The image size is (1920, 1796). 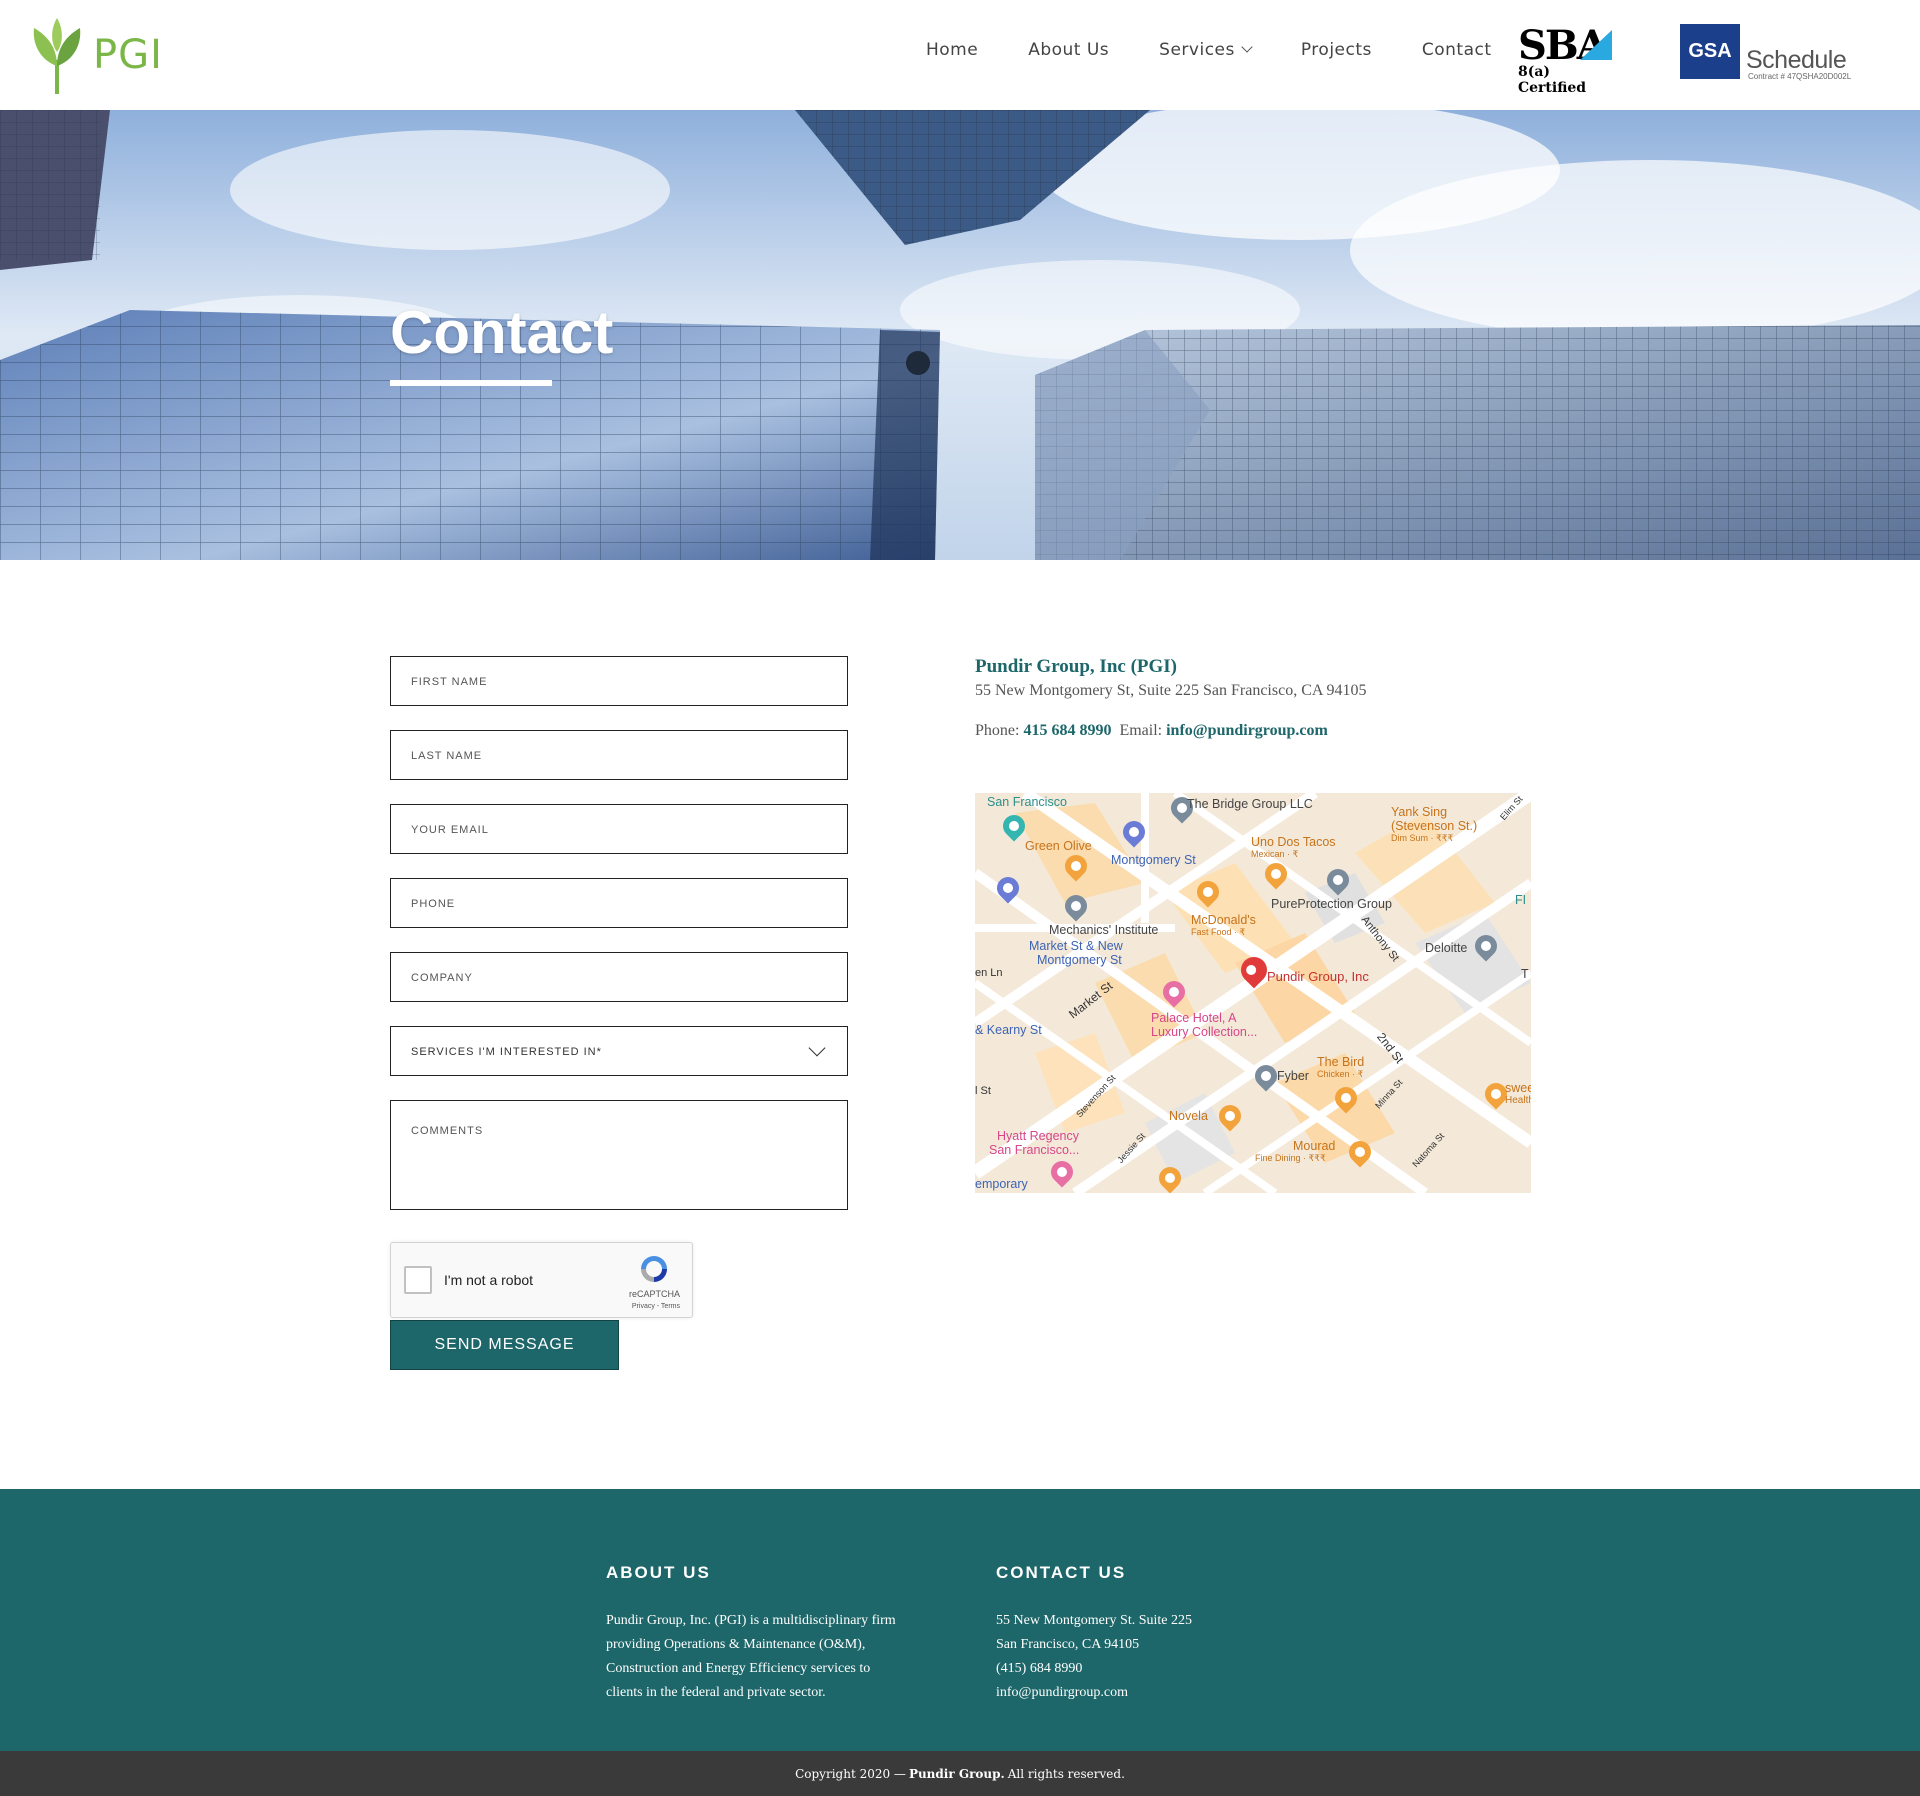 I want to click on sba-8a-certified-logo: SBA 8(a) Certified, so click(x=1570, y=61).